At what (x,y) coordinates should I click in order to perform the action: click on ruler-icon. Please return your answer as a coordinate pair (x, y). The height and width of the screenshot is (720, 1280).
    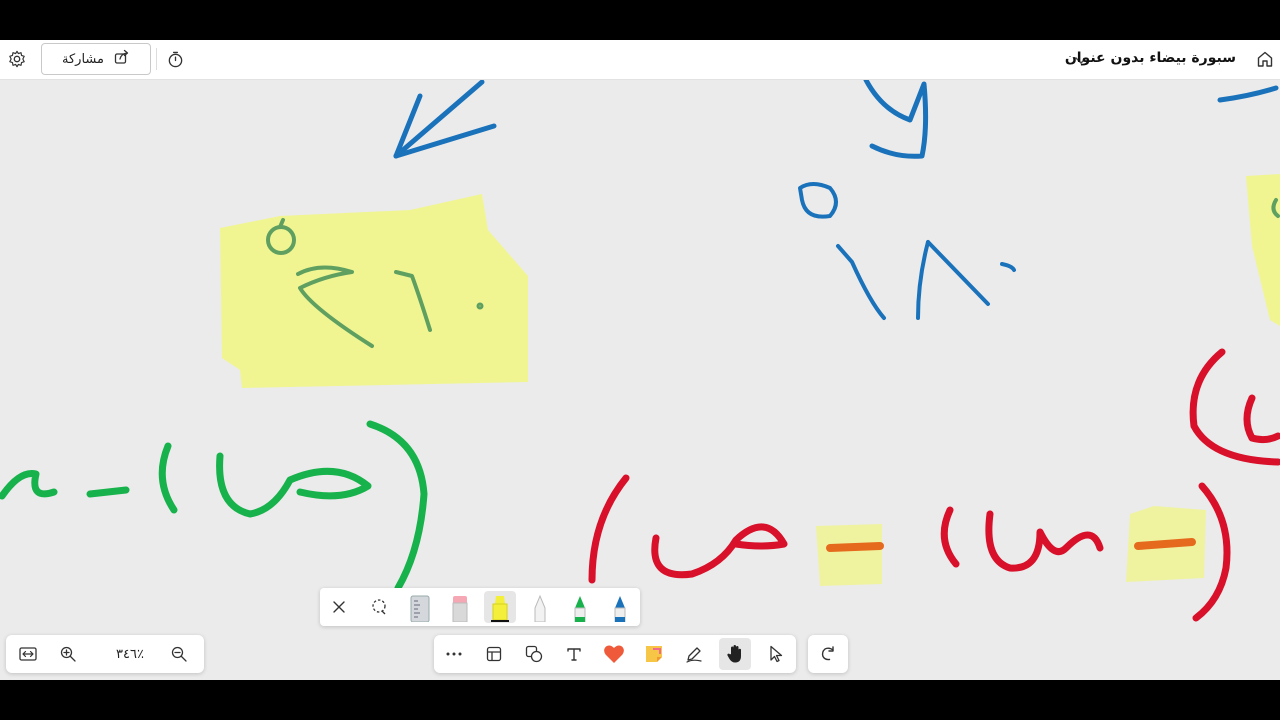
    Looking at the image, I should click on (420, 607).